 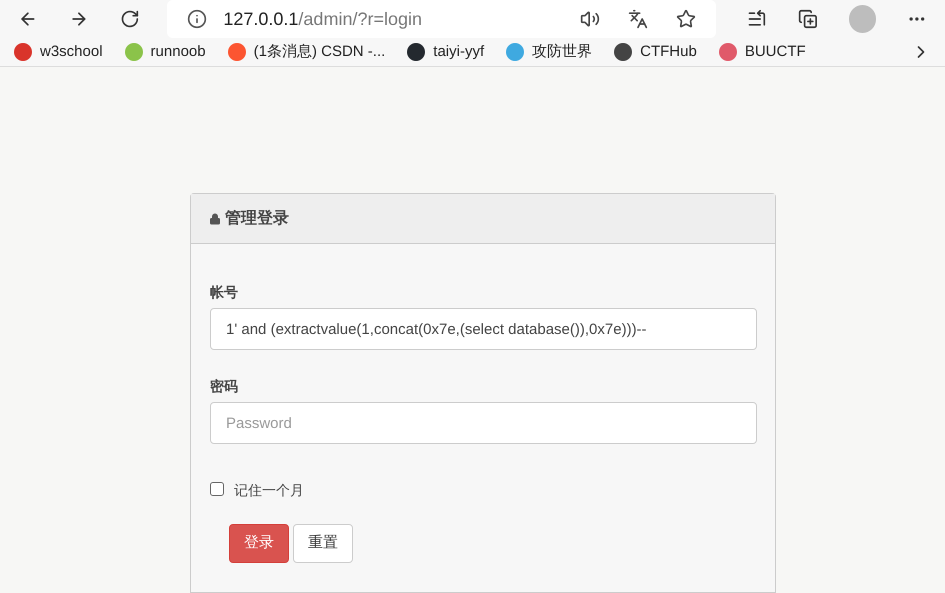 What do you see at coordinates (458, 52) in the screenshot?
I see `bookmark-link: taiyi-yyf` at bounding box center [458, 52].